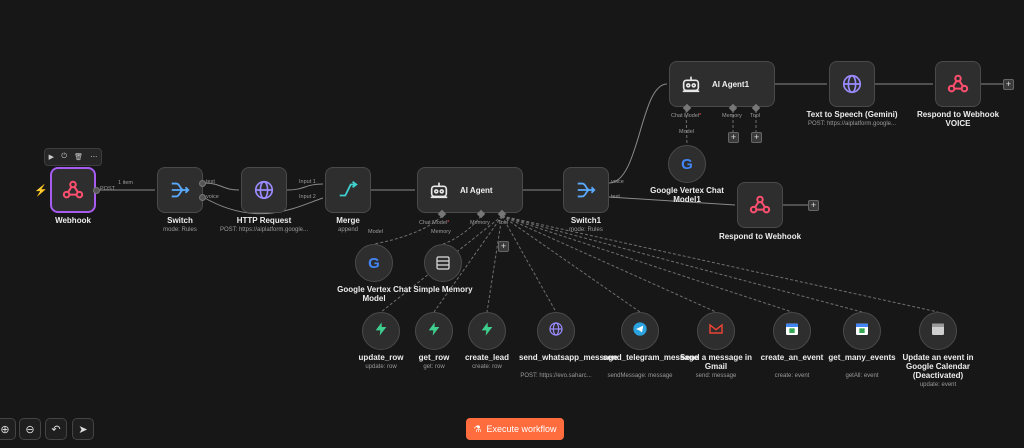 This screenshot has height=448, width=1024. I want to click on calendar-deactivated-icon, so click(938, 331).